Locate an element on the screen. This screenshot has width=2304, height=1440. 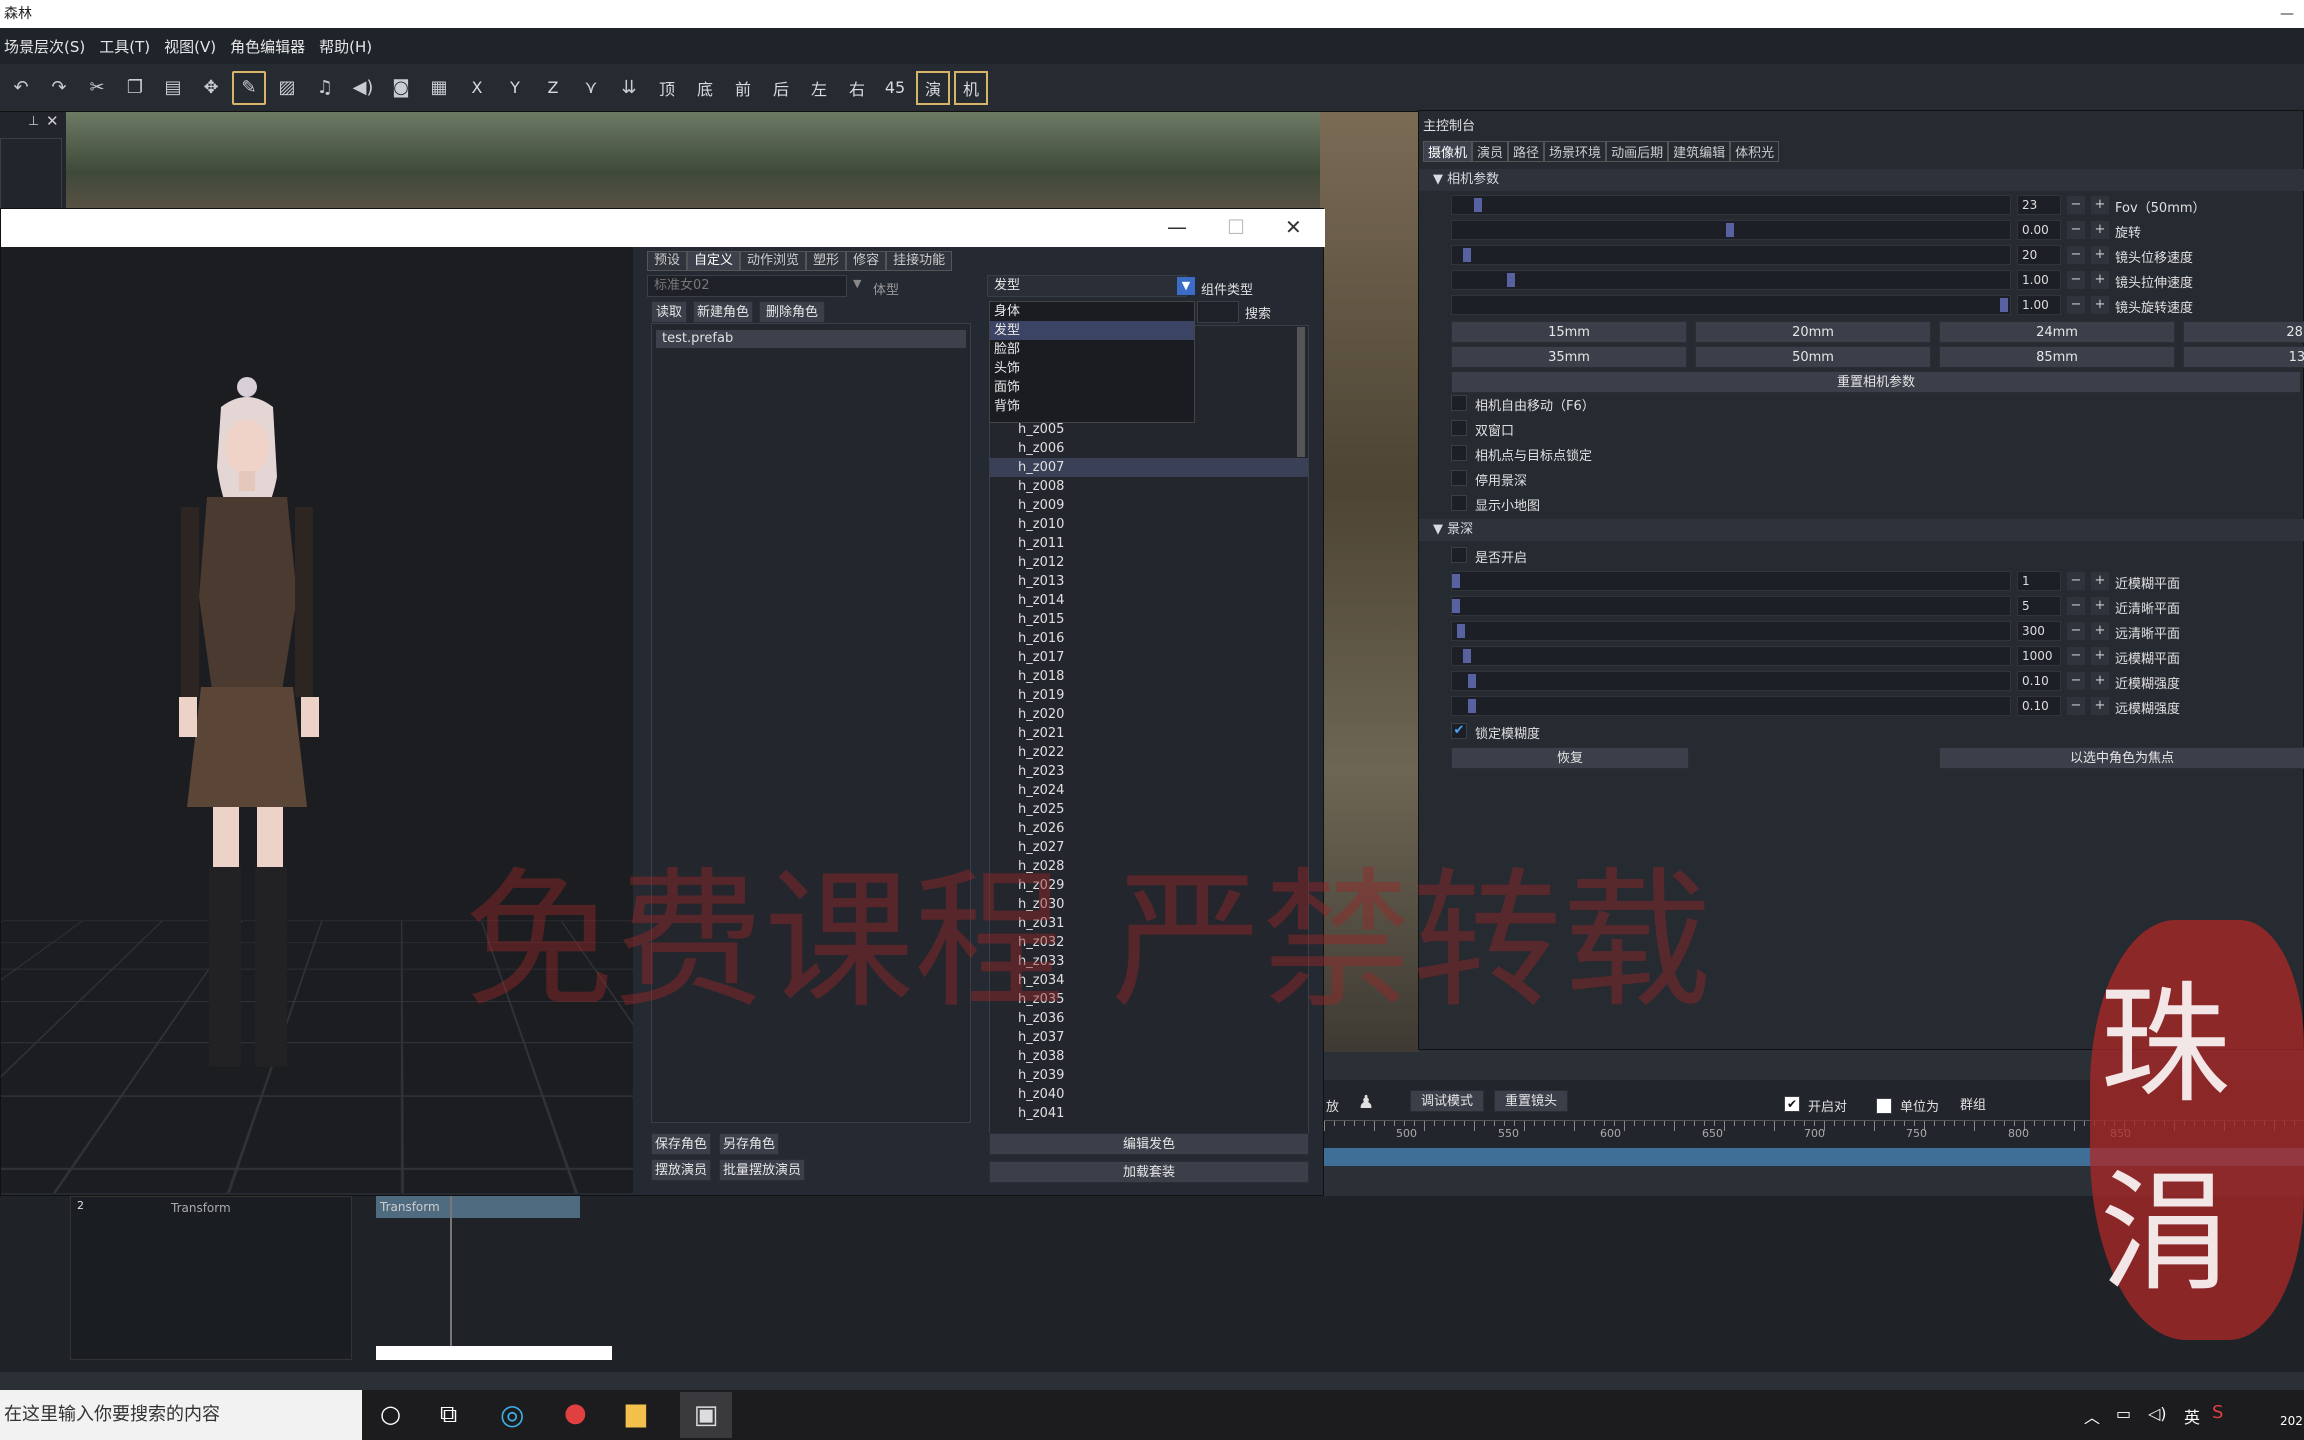
edge-icon: ◎ is located at coordinates (512, 1414).